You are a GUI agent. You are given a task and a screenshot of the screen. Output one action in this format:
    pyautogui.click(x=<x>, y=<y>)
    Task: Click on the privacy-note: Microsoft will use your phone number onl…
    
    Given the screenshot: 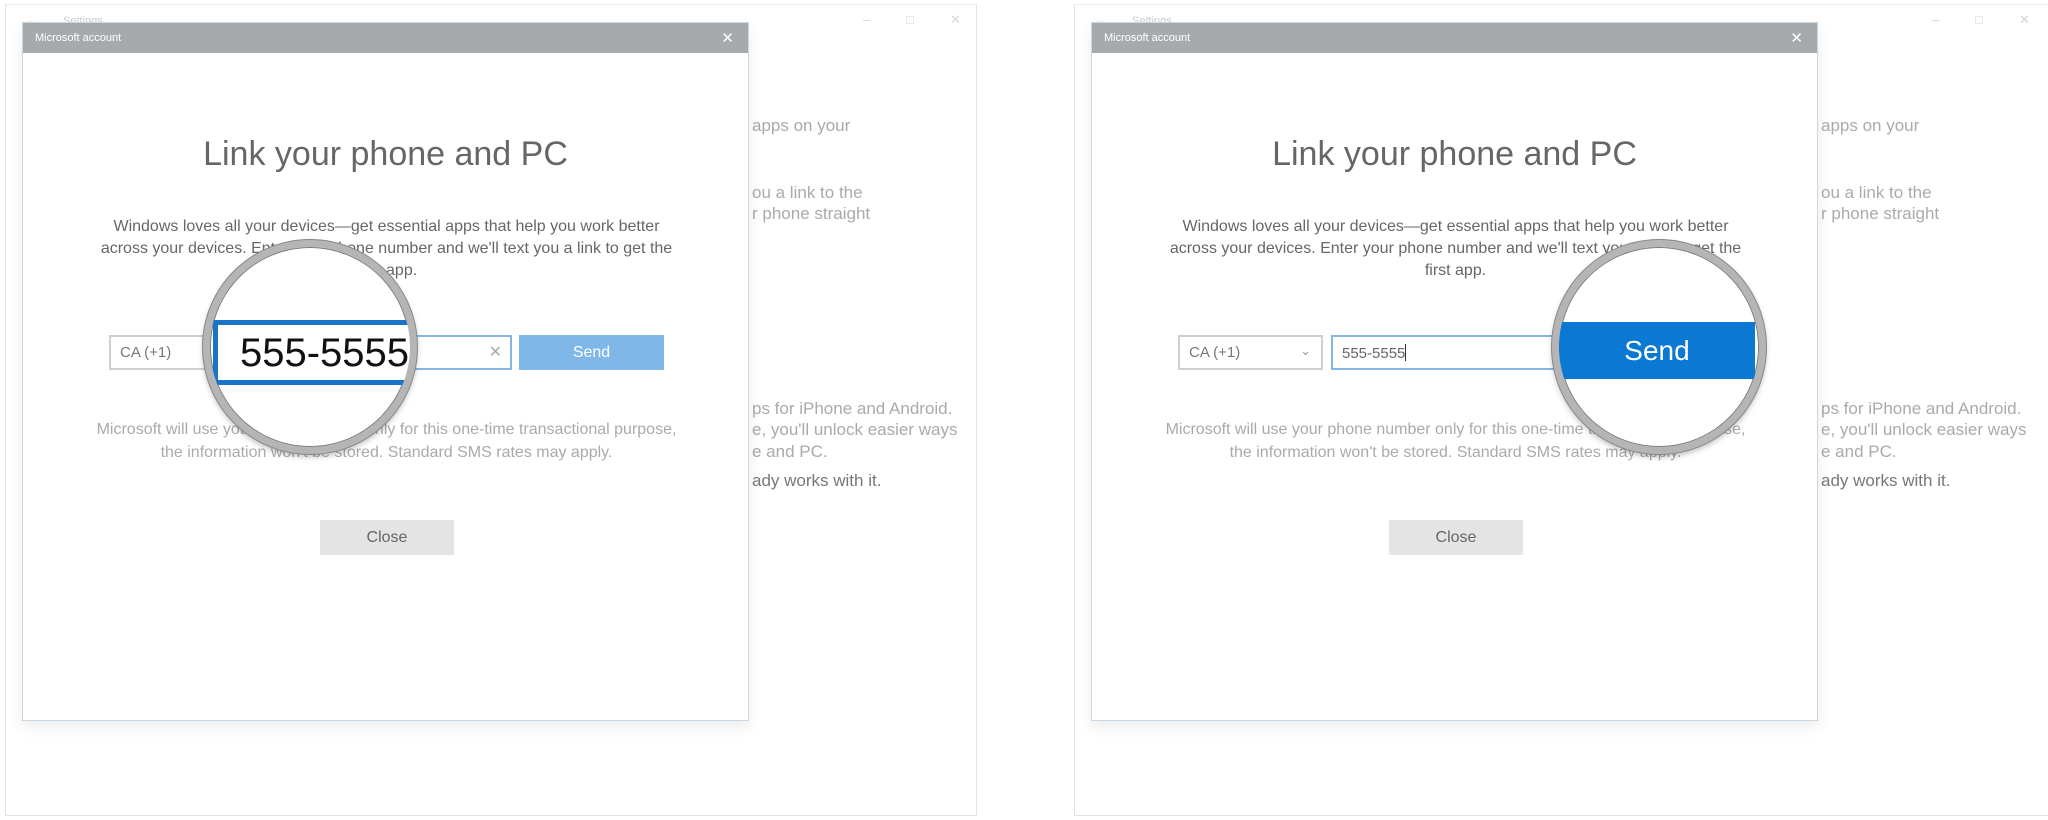 What is the action you would take?
    pyautogui.click(x=386, y=441)
    